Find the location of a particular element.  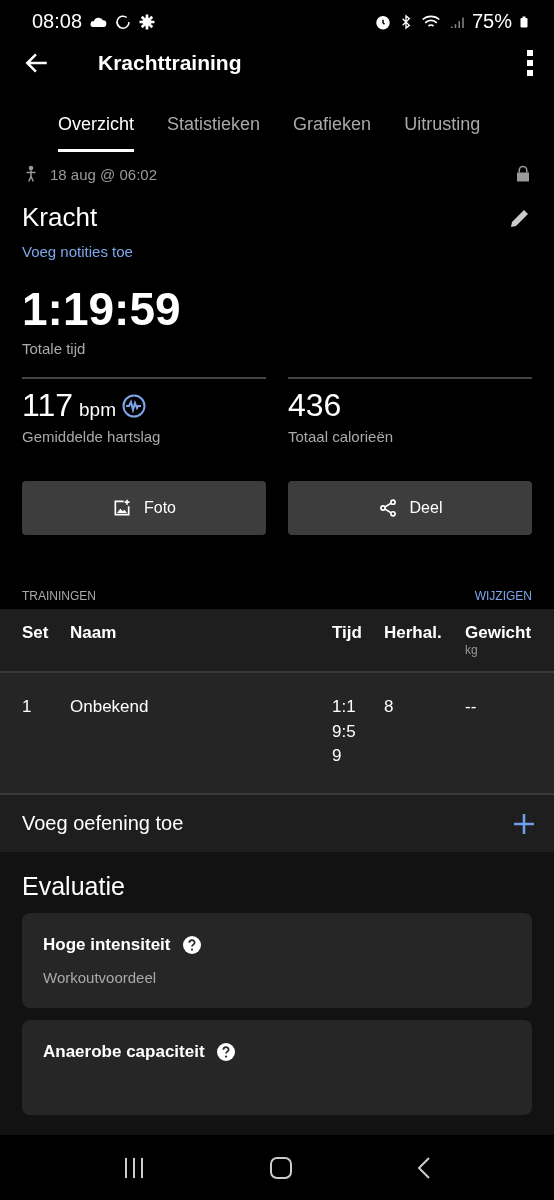

back-nav-icon is located at coordinates (424, 1167).